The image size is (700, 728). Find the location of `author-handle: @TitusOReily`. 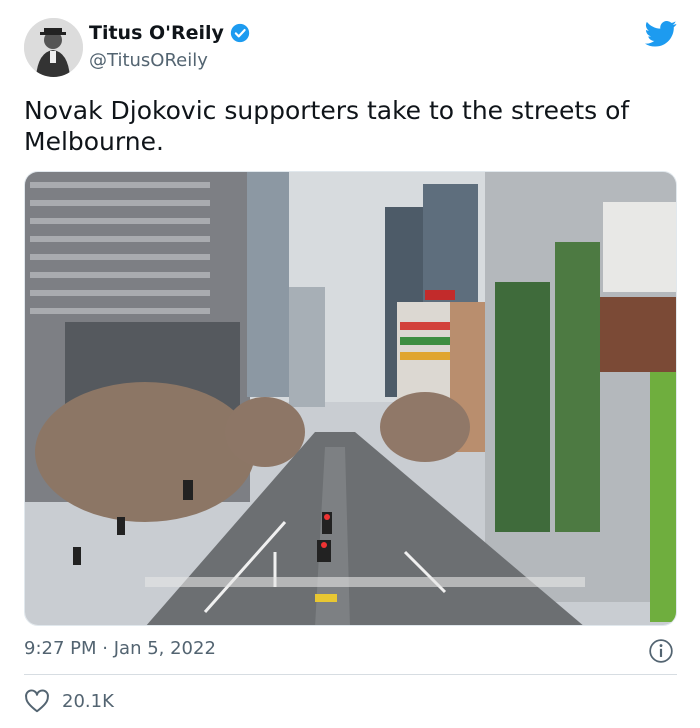

author-handle: @TitusOReily is located at coordinates (148, 60).